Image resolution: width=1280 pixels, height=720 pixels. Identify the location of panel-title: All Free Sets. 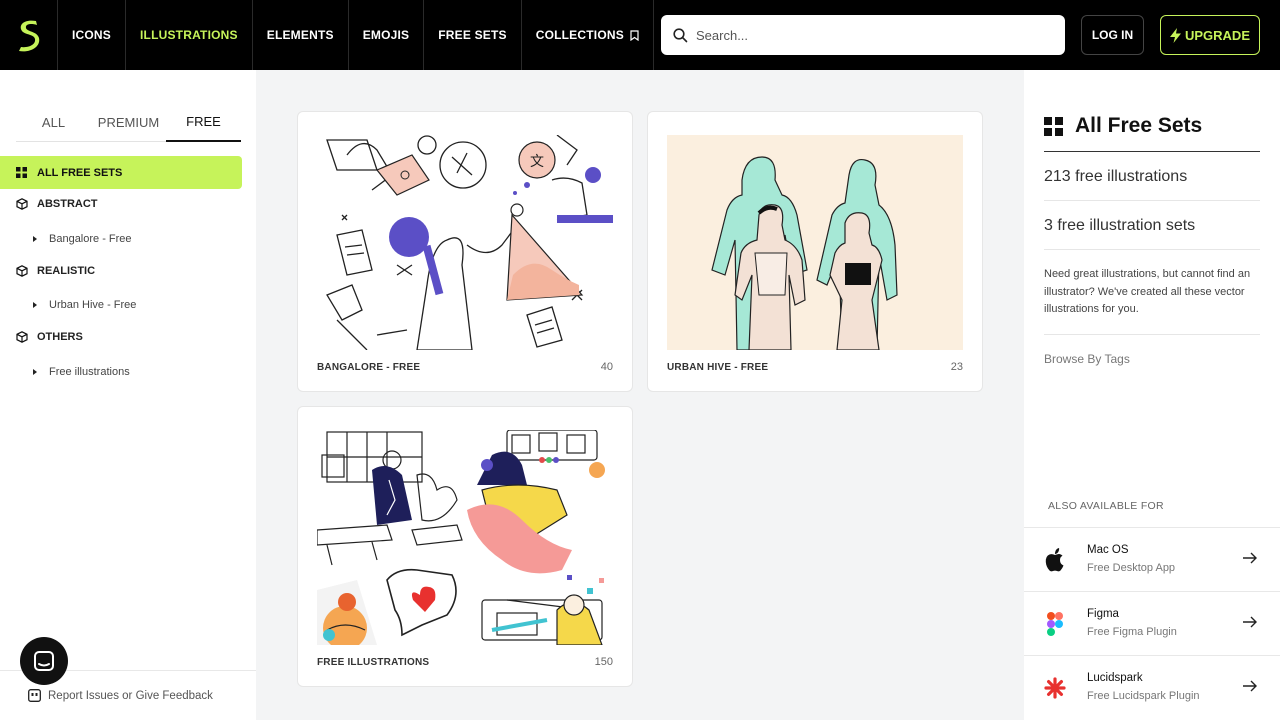
(1123, 126).